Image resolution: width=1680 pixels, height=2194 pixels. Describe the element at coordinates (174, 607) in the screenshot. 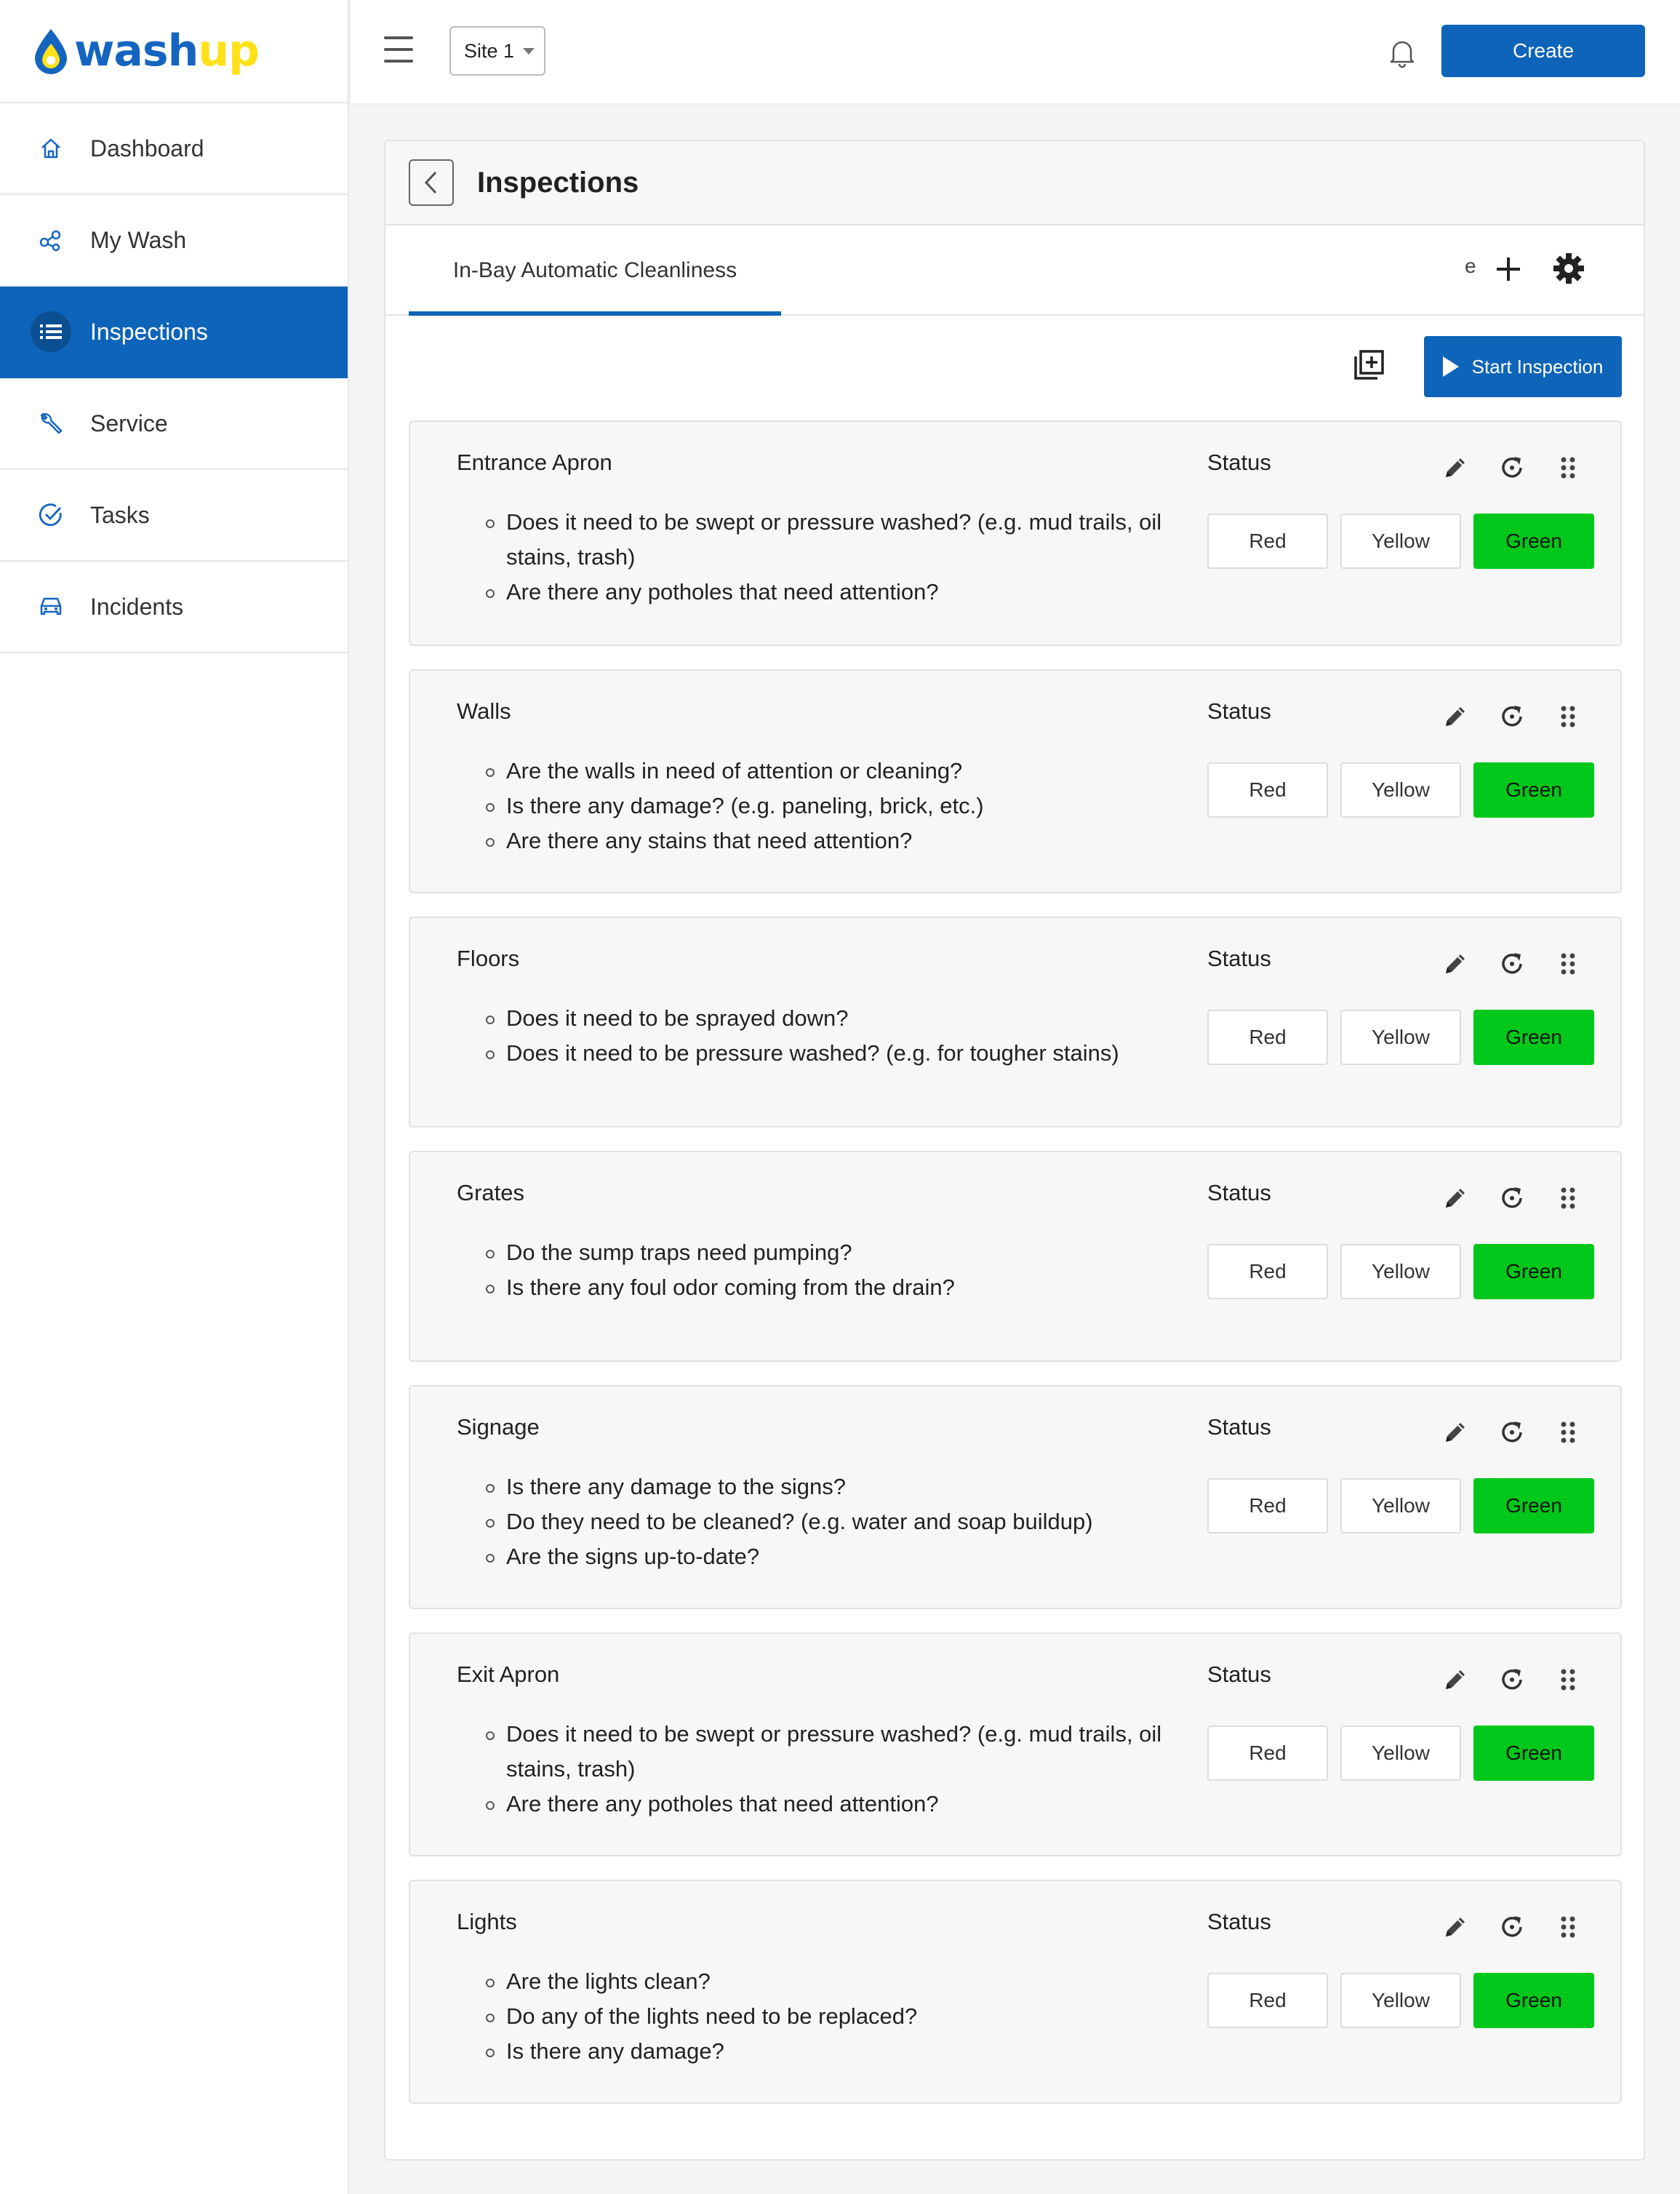

I see `sidebar-item-incidents: Incidents` at that location.